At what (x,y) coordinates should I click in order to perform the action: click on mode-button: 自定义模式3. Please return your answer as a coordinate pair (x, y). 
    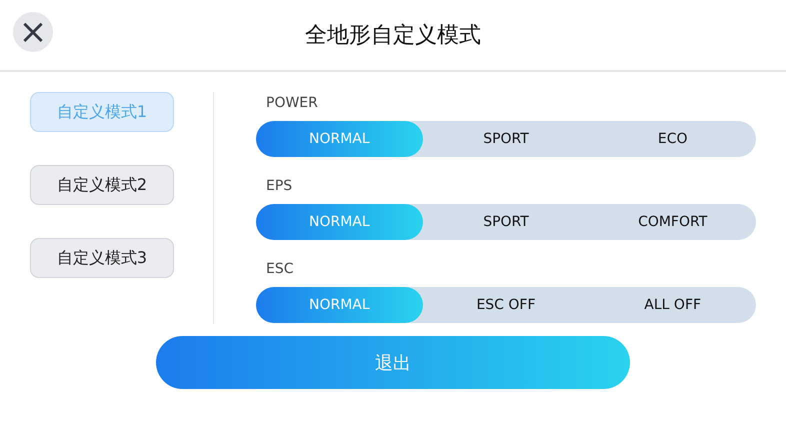
    Looking at the image, I should click on (102, 258).